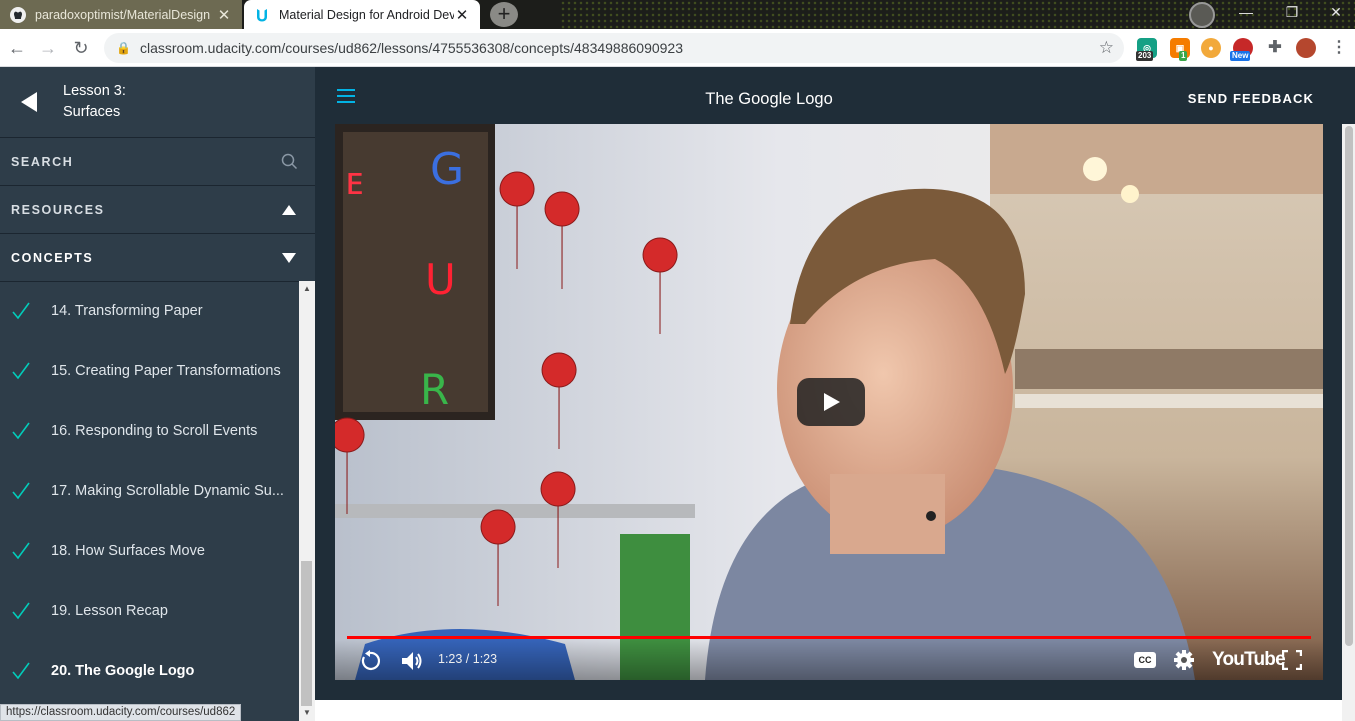 The height and width of the screenshot is (721, 1355). I want to click on sidebar-resources: RESOURCES, so click(157, 210).